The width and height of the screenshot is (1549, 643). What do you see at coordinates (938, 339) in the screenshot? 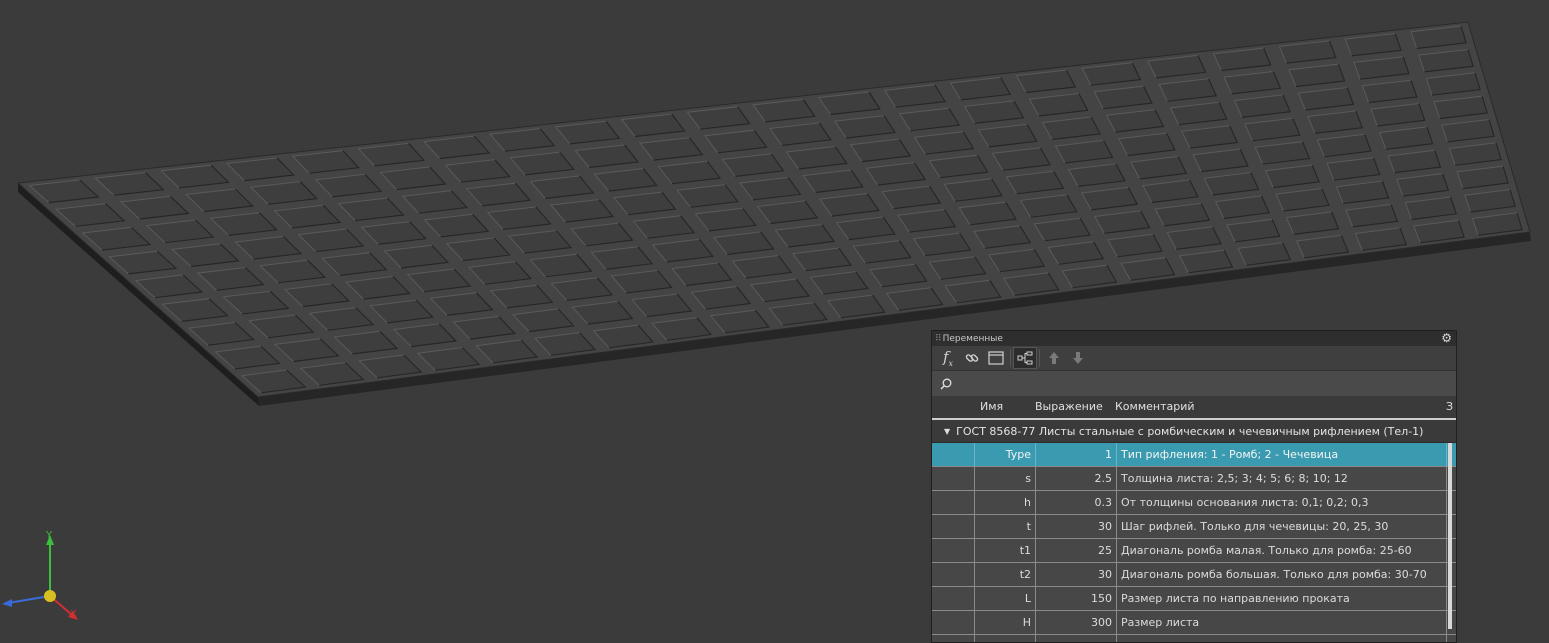
I see `drag-handle-icon: ⠿` at bounding box center [938, 339].